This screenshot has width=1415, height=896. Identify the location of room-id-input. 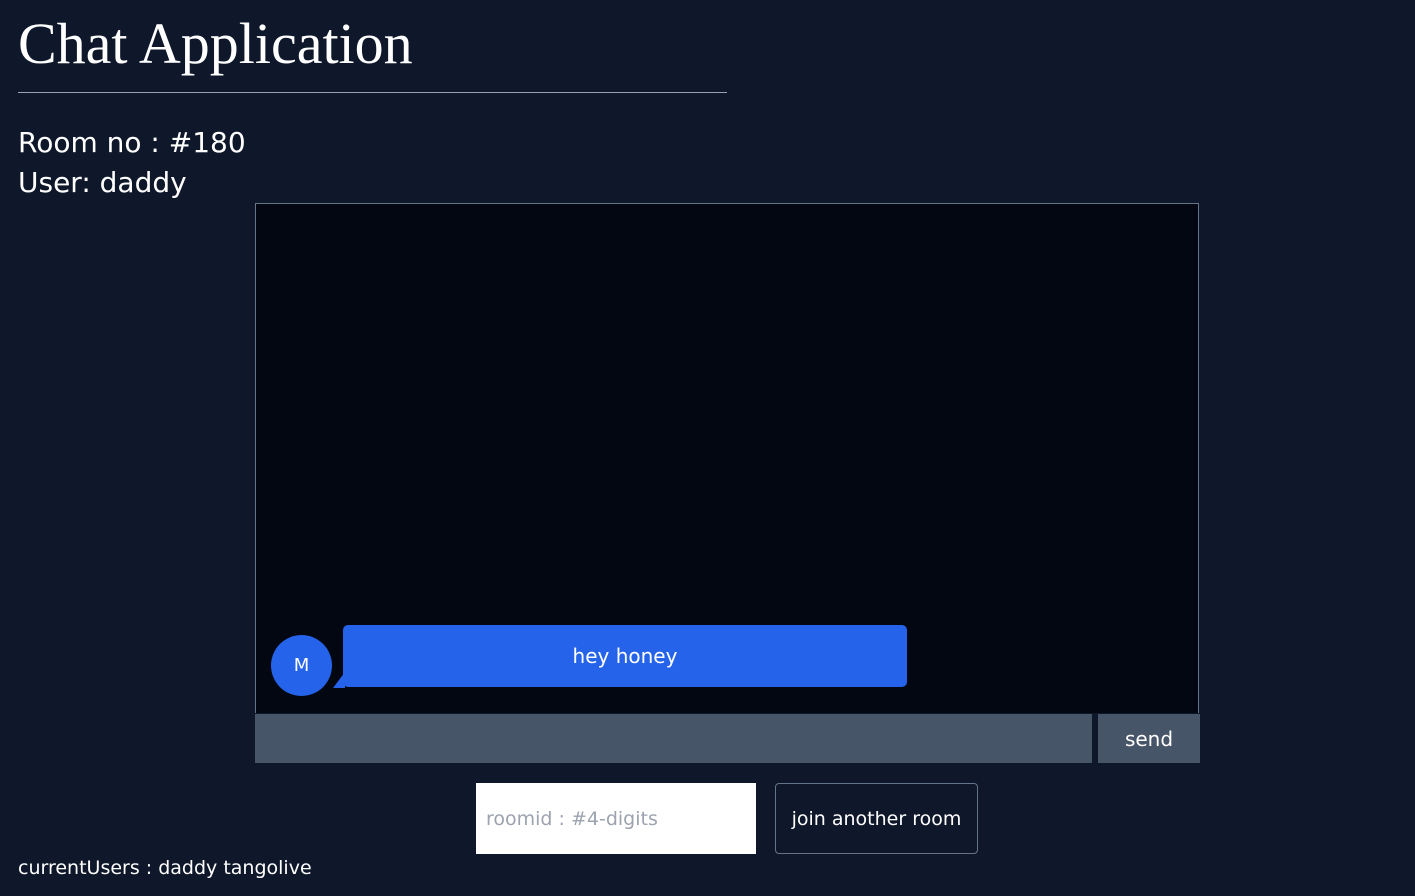
(616, 818).